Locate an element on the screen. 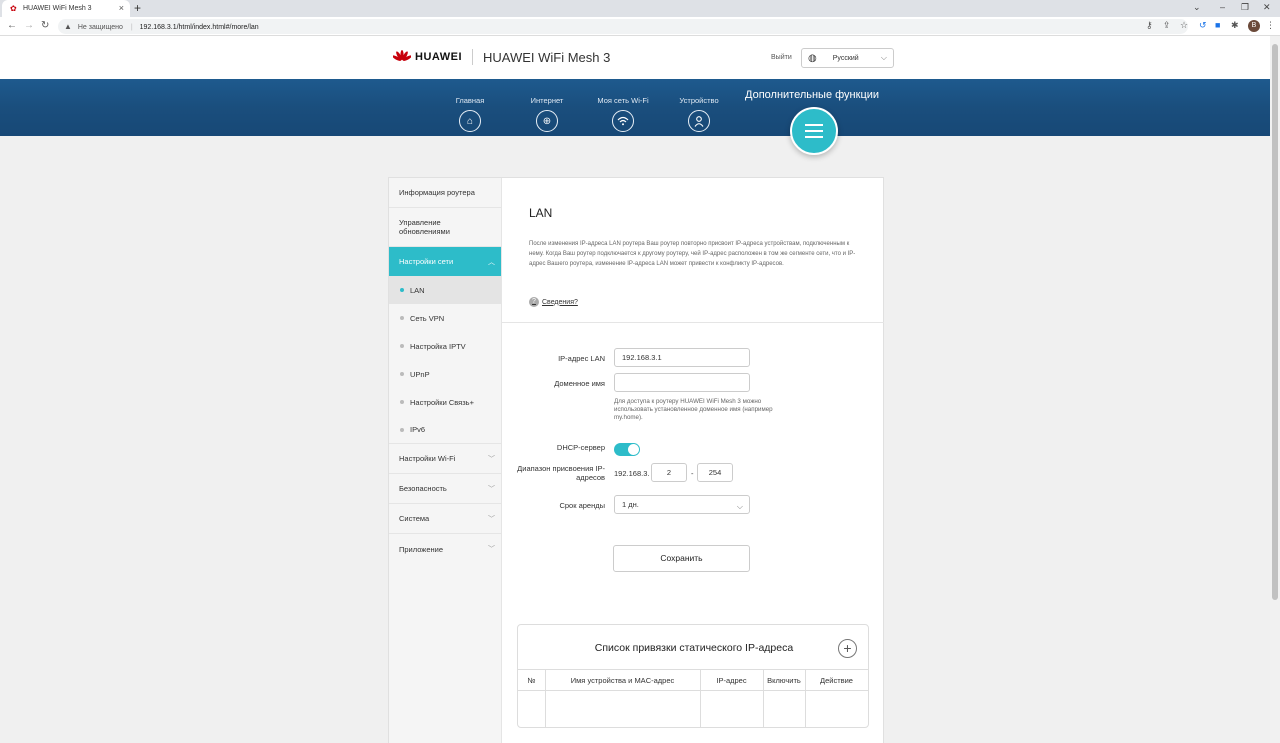  nav-advanced-label: Дополнительные функции is located at coordinates (812, 95).